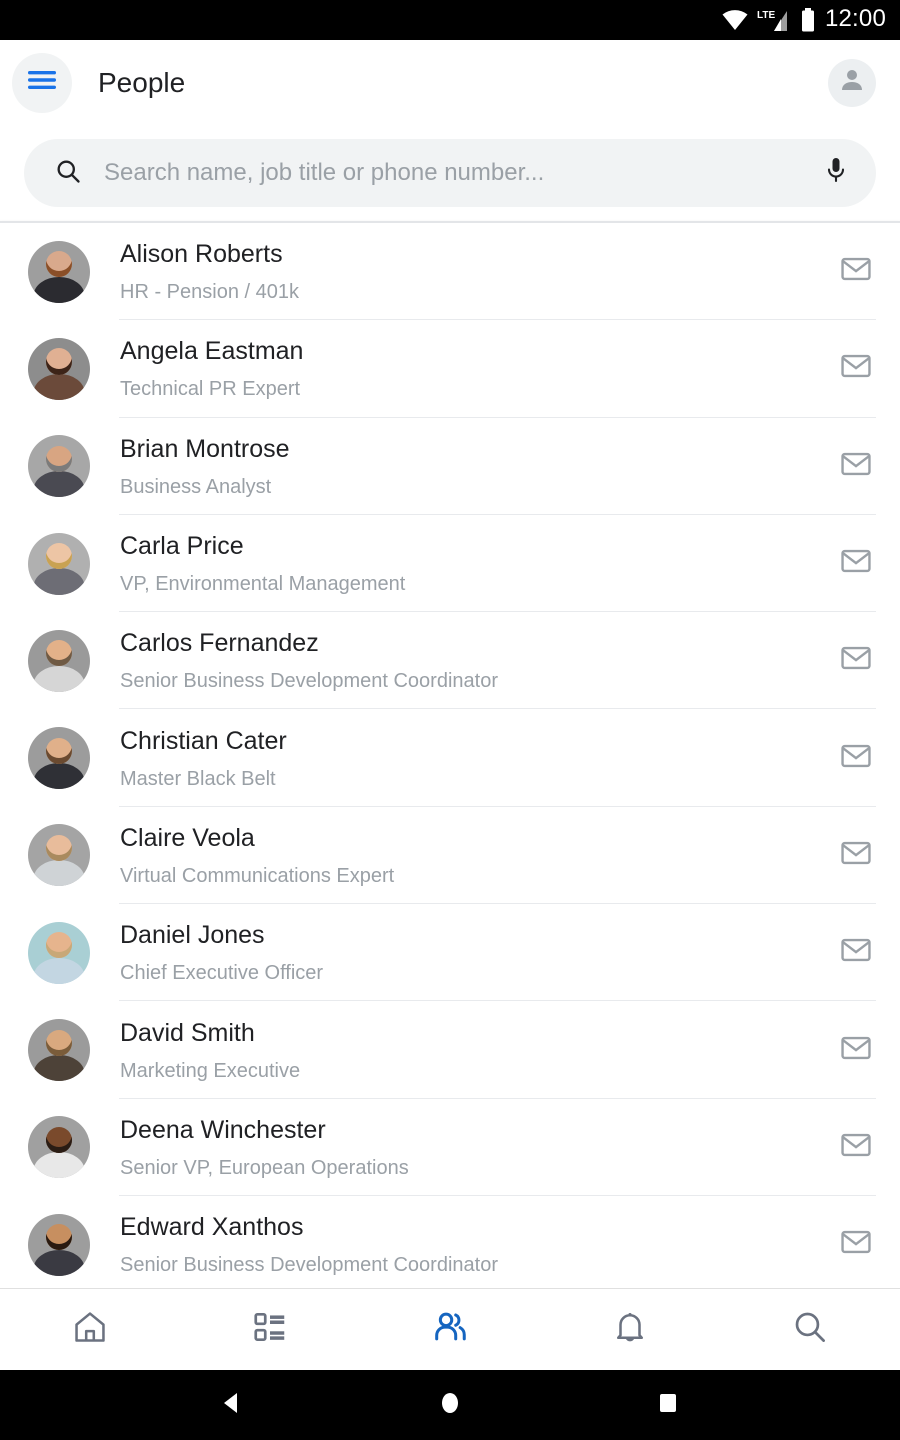 This screenshot has height=1440, width=900. I want to click on lte-signal-icon: LTE, so click(774, 20).